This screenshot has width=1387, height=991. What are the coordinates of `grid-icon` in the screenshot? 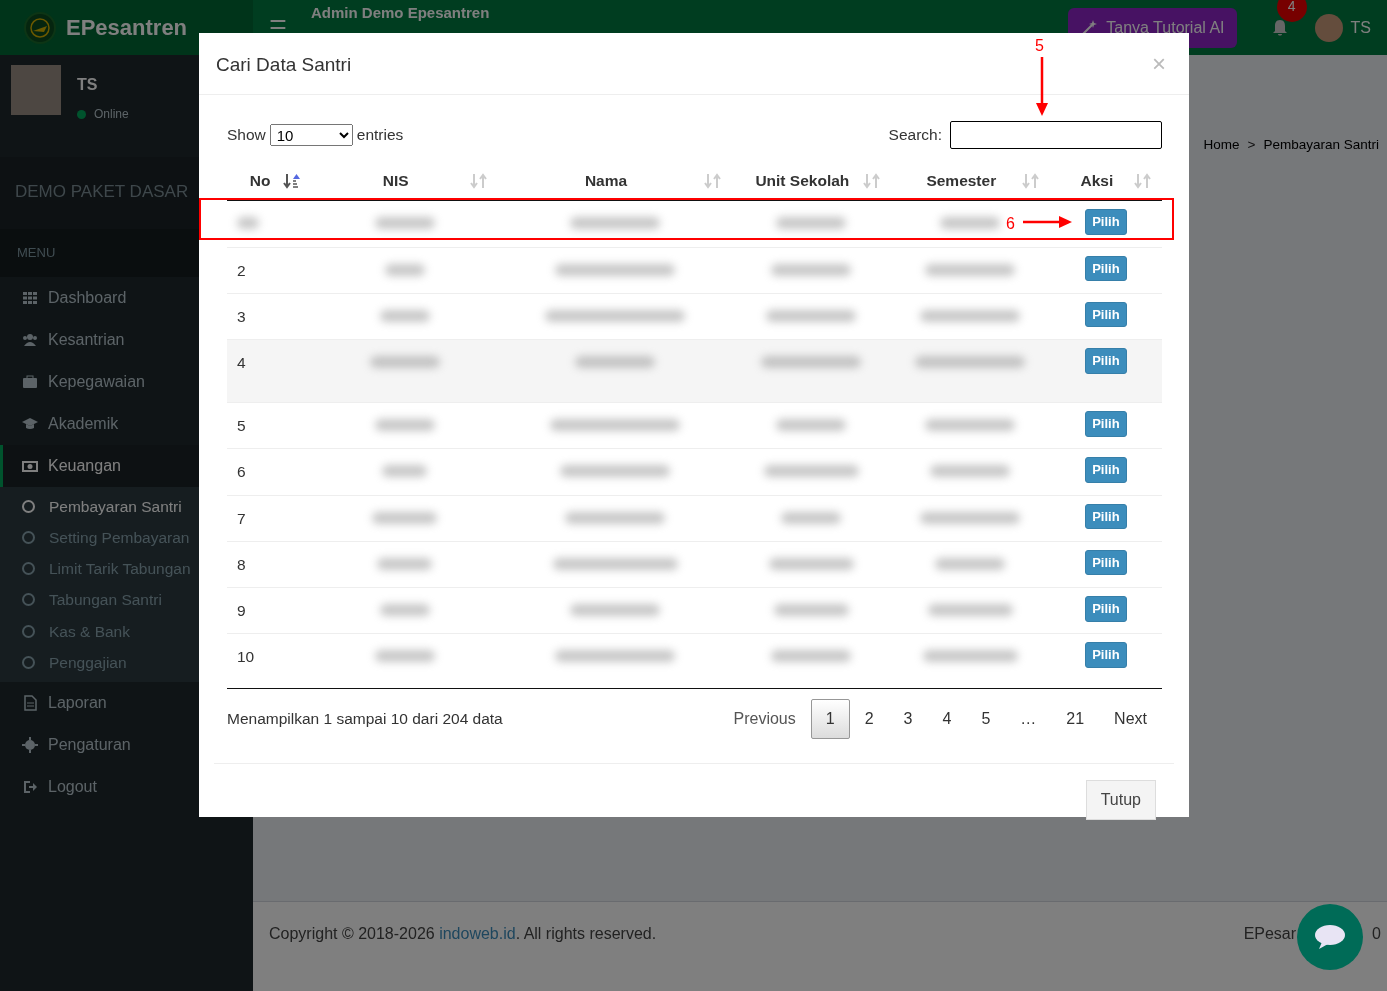 It's located at (30, 297).